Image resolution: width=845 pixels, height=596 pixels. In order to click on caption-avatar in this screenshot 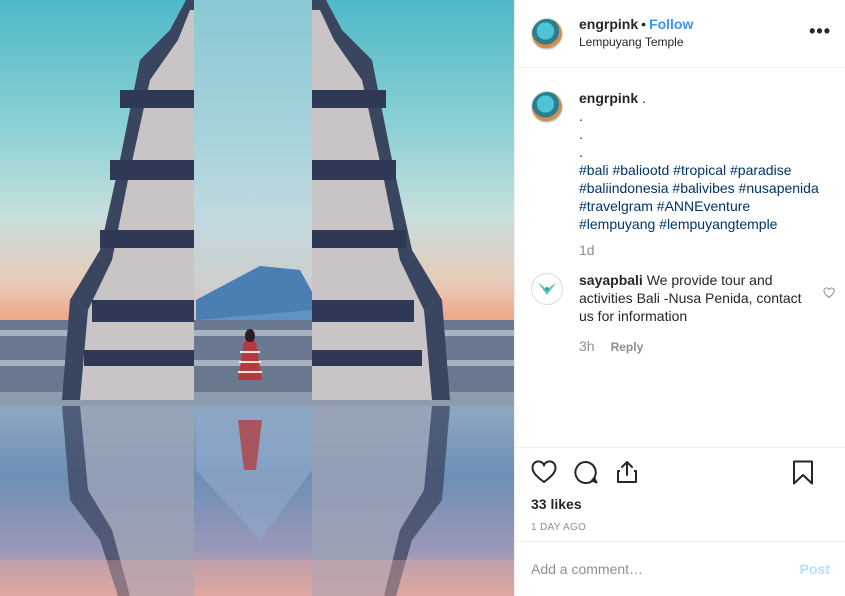, I will do `click(547, 107)`.